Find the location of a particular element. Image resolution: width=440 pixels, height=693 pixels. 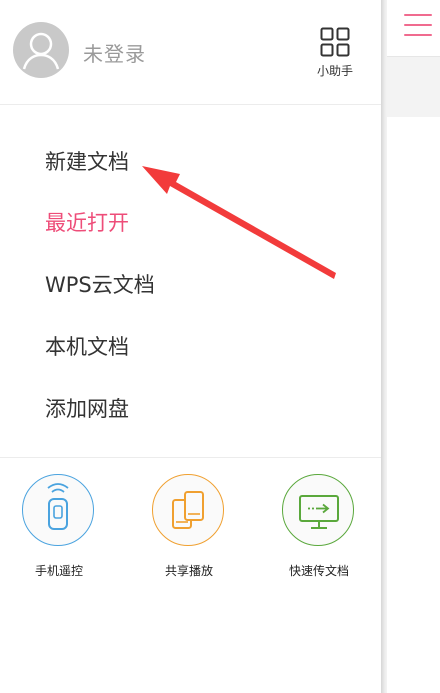

menu-item-wps-cloud: WPS云文档 is located at coordinates (100, 284).